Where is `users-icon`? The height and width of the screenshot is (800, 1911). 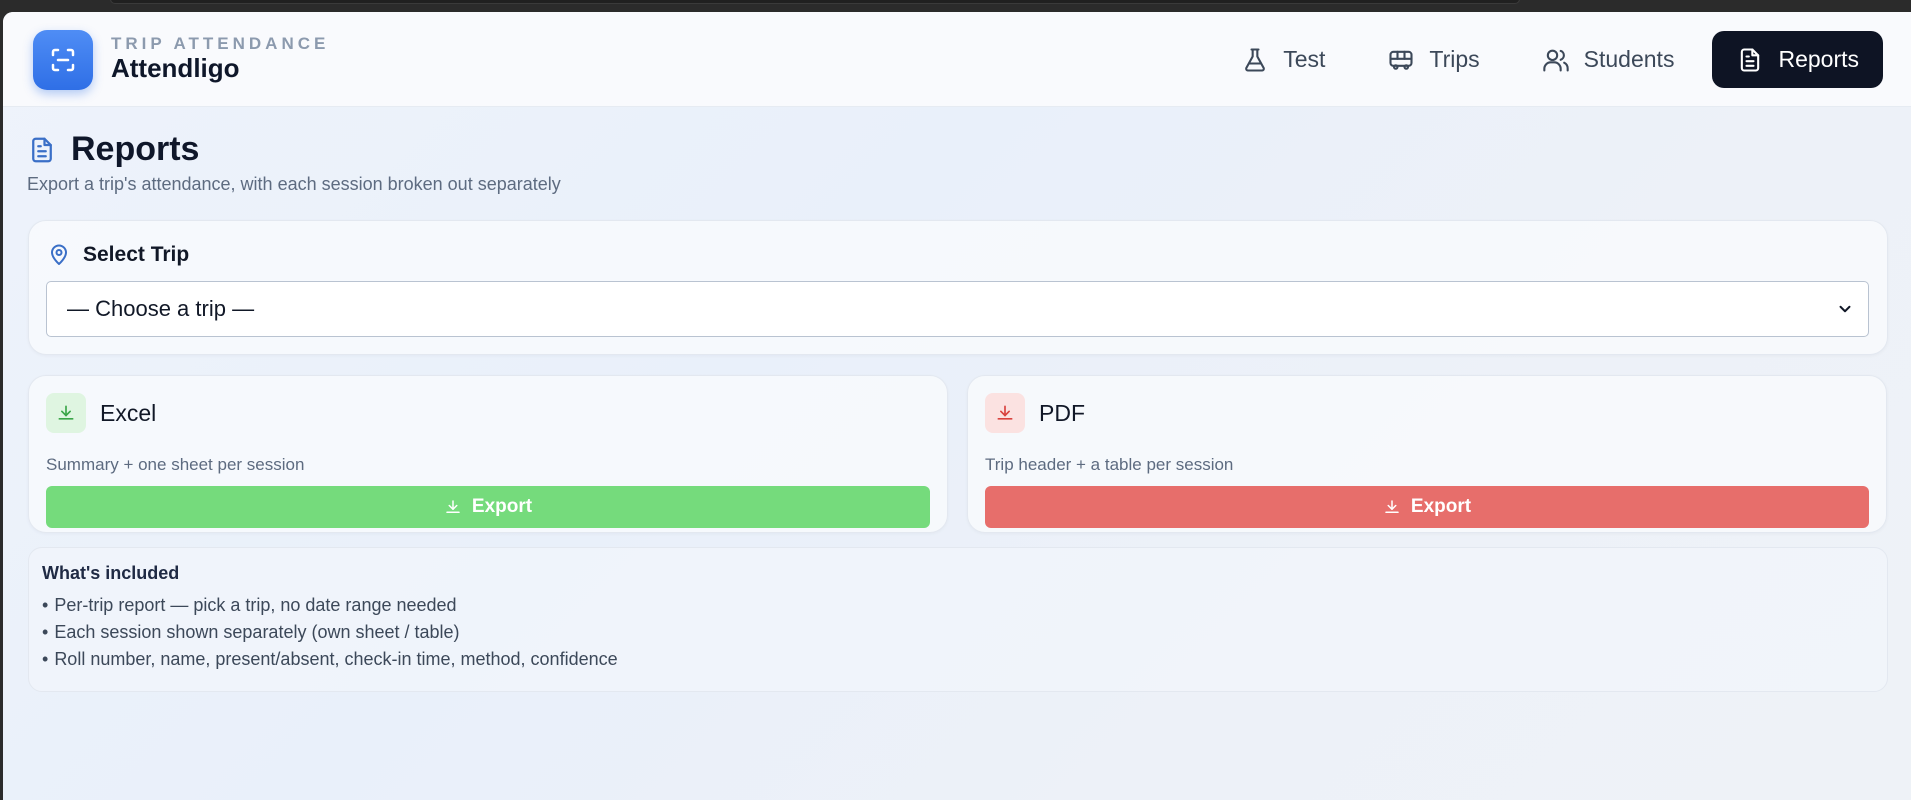 users-icon is located at coordinates (1555, 60).